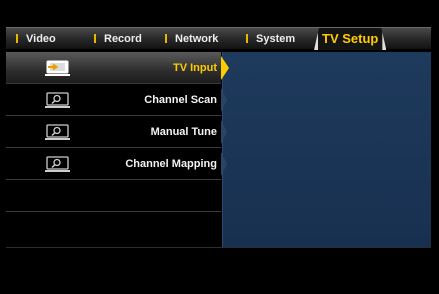 This screenshot has width=439, height=294. What do you see at coordinates (183, 132) in the screenshot?
I see `menu-item-label: Manual Tune` at bounding box center [183, 132].